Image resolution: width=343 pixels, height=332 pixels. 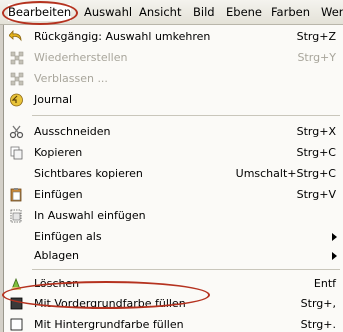 I want to click on menu-bild: Bild, so click(x=204, y=12).